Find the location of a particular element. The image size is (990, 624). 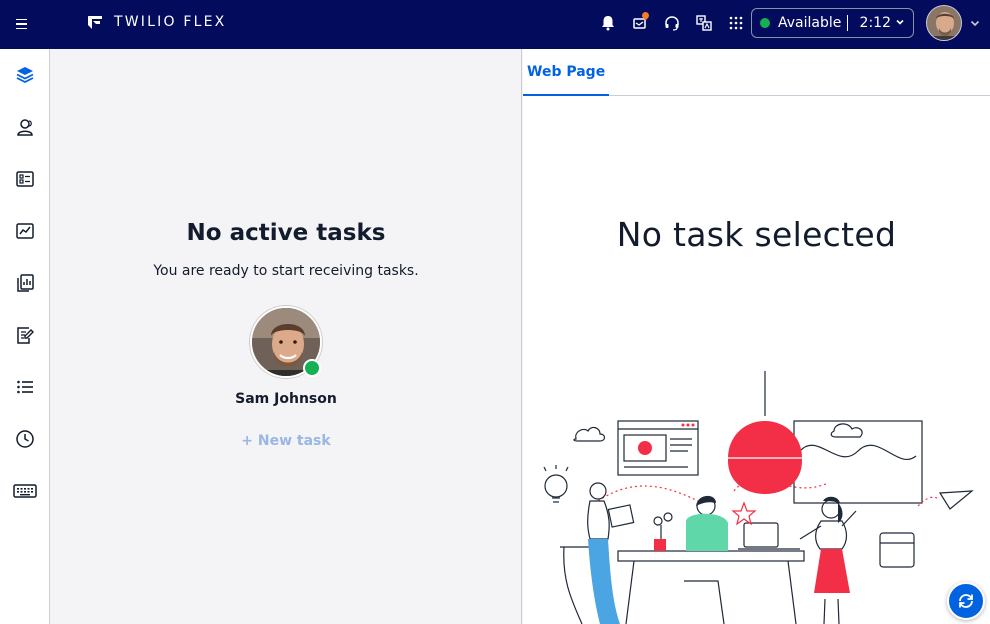

no-tasks-subtitle: You are ready to start receiving tasks. is located at coordinates (286, 271).